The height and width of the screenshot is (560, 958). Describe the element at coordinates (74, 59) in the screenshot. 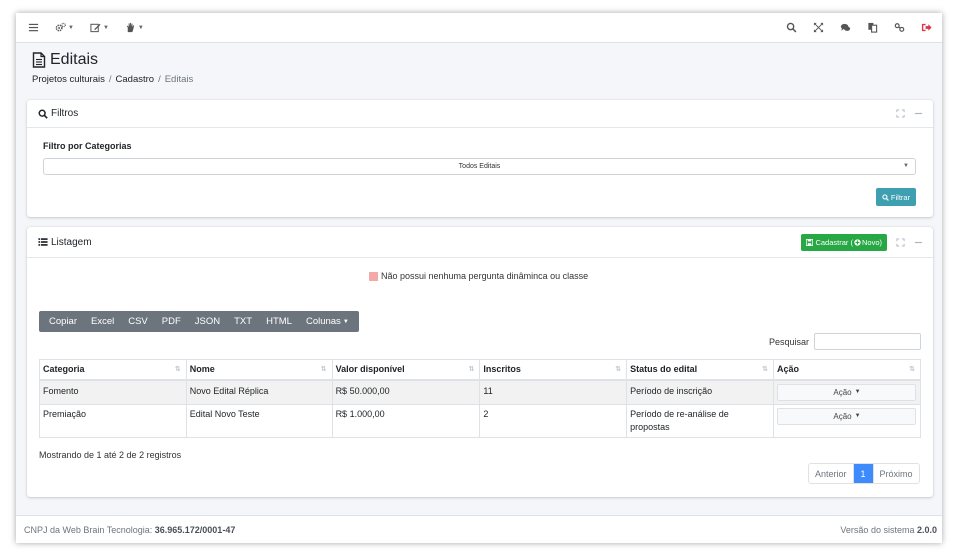

I see `page-title-text: Editais` at that location.